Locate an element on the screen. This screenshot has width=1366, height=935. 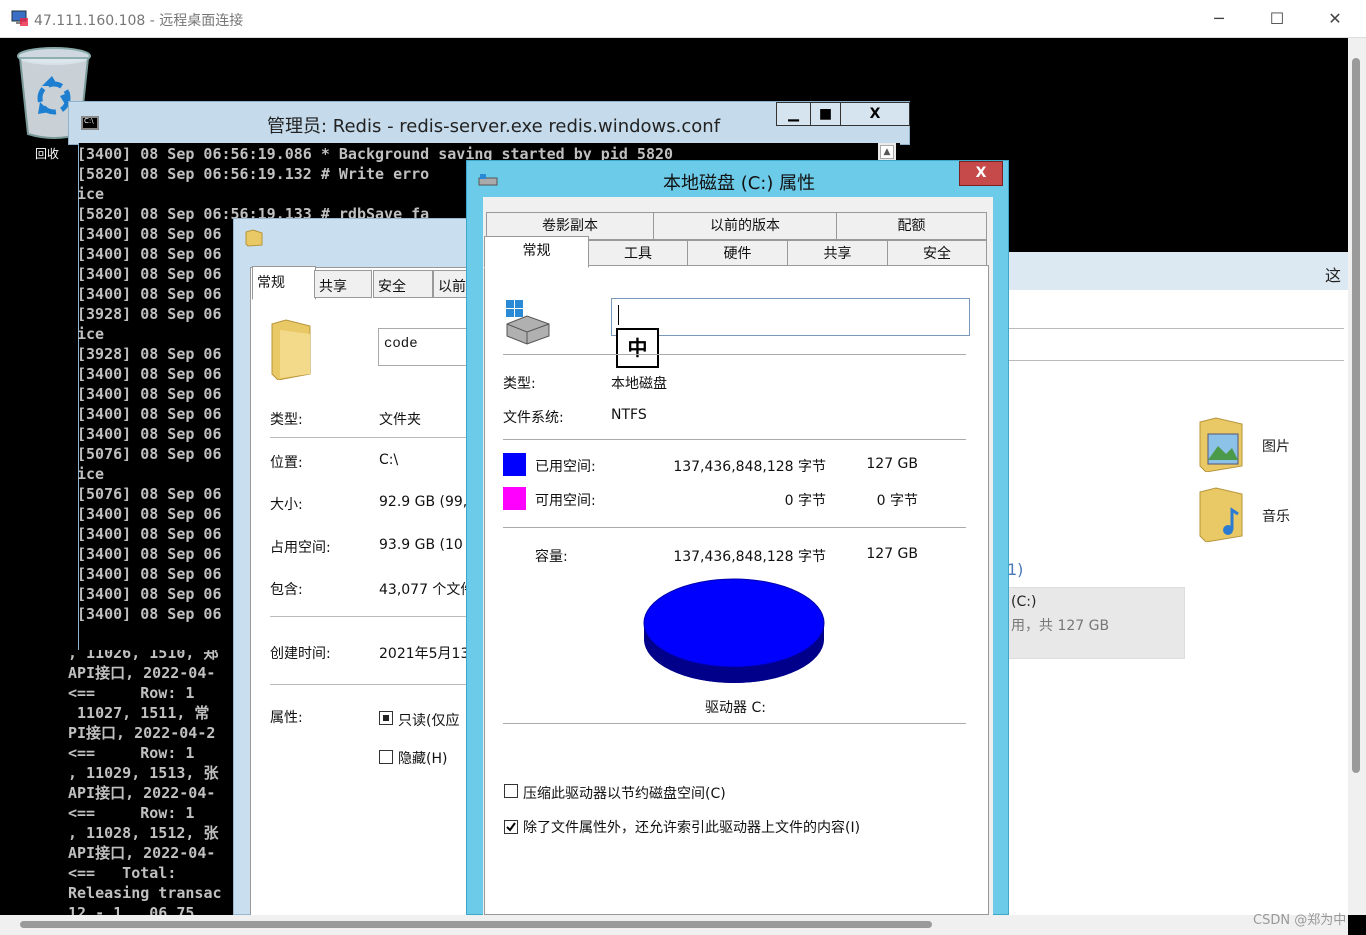
compress-label: 压缩此驱动器以节约磁盘空间(C) is located at coordinates (624, 794).